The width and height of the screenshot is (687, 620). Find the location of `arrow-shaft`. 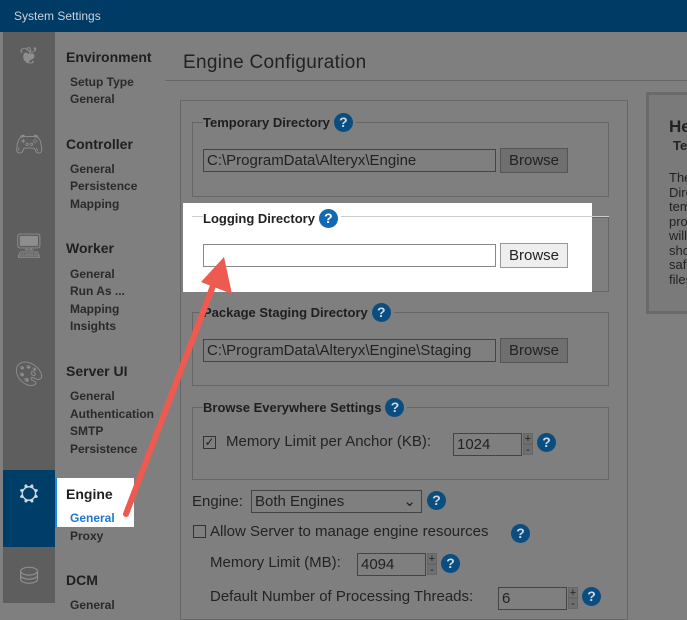

arrow-shaft is located at coordinates (171, 396).